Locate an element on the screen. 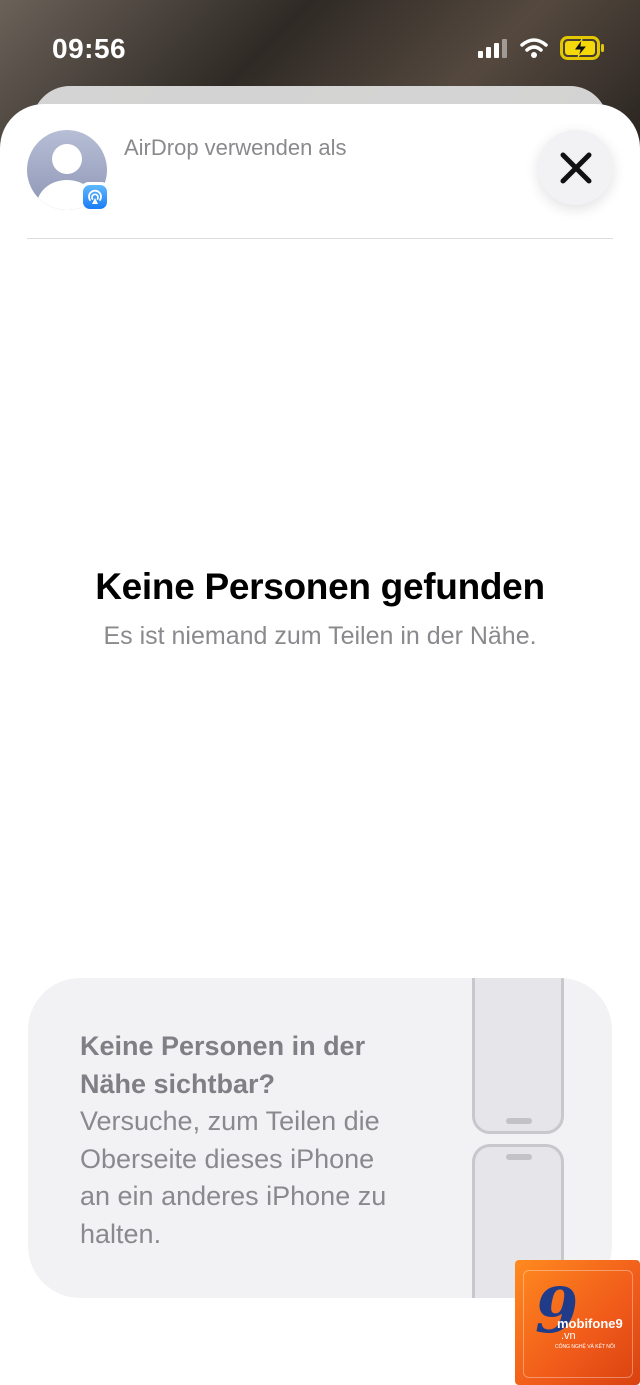 The image size is (640, 1385). empty-state-subtitle: Es ist niemand zum Teilen in der Nähe. is located at coordinates (320, 636).